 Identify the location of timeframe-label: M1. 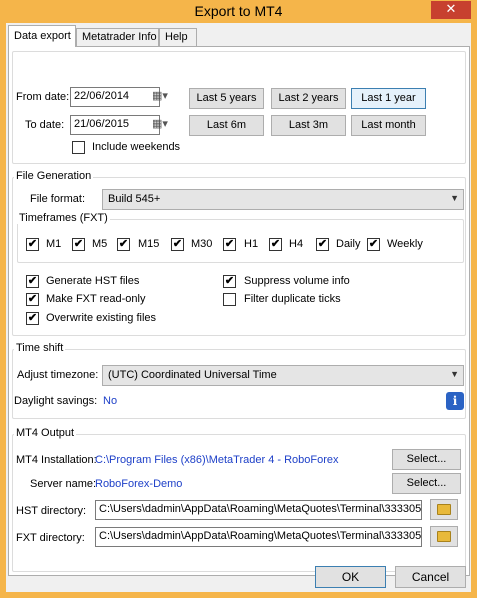
(54, 244).